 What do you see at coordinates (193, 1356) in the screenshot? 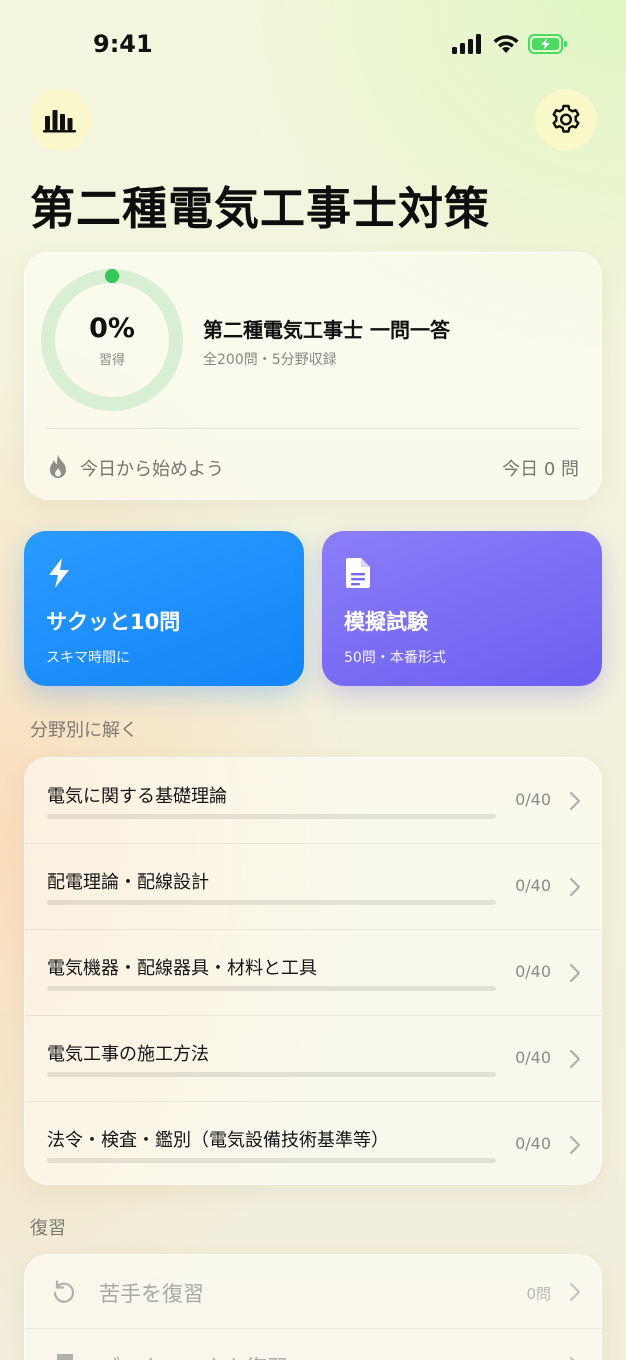
I see `review-name: ブックマークを復習` at bounding box center [193, 1356].